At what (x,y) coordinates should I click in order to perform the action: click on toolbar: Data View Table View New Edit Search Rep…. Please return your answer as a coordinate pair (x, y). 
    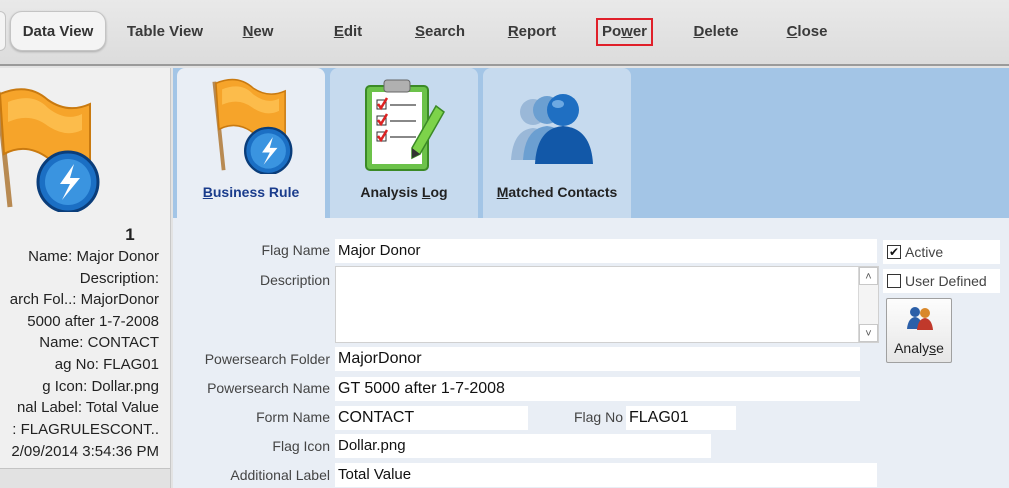
    Looking at the image, I should click on (504, 33).